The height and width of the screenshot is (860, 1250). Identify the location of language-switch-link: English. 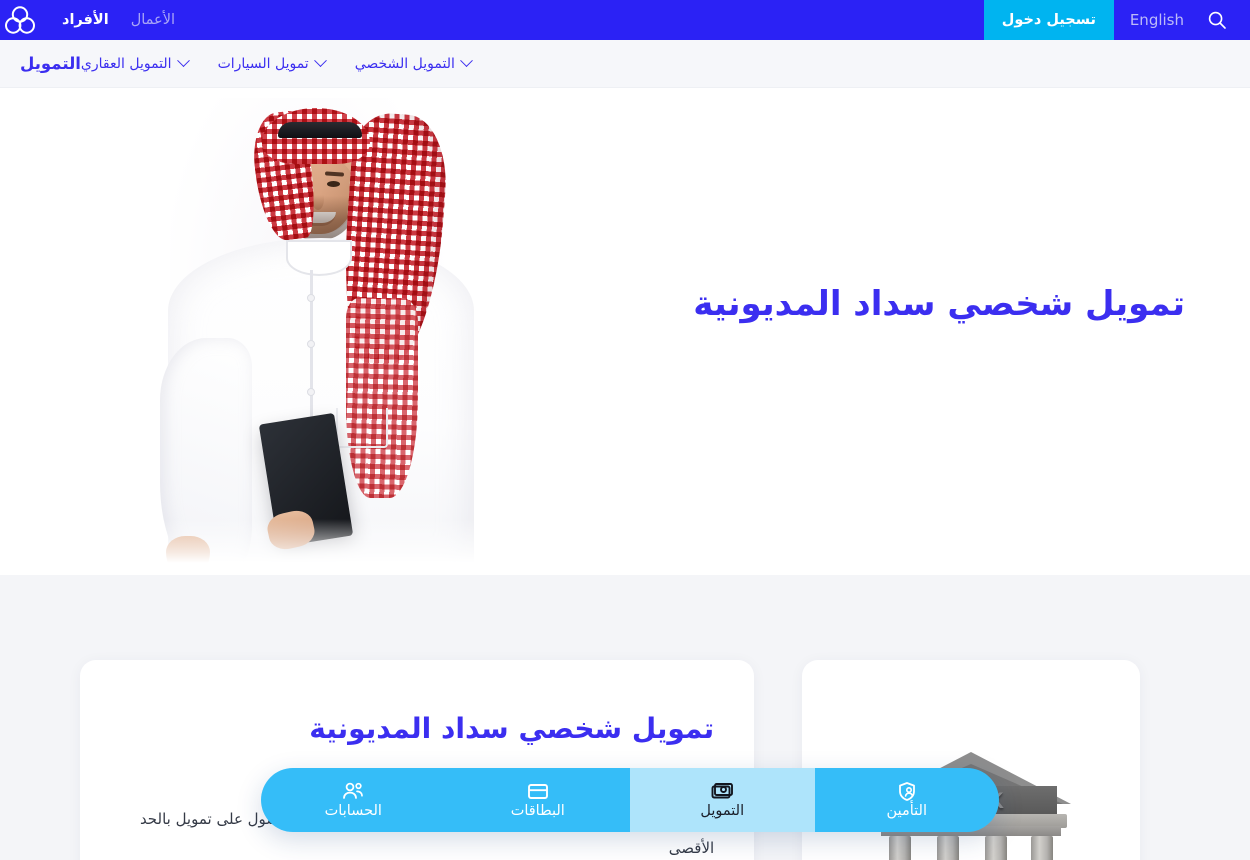
(1157, 20).